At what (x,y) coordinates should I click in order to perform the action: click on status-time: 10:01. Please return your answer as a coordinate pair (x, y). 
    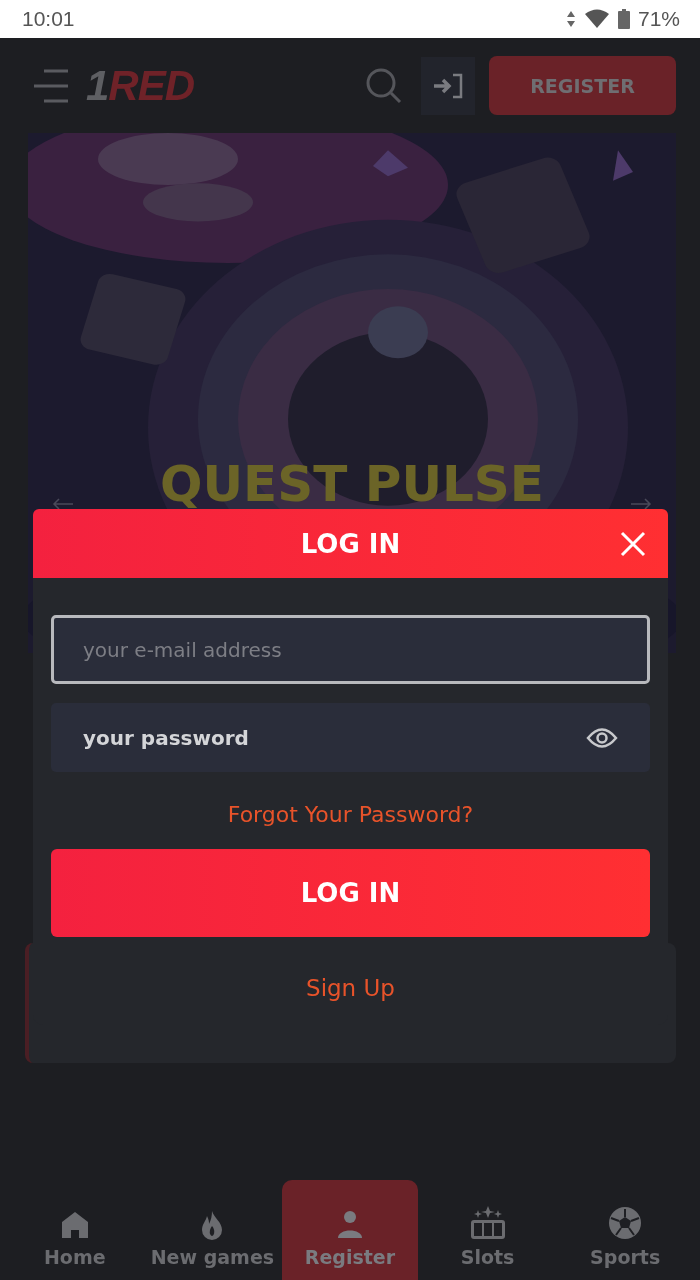
    Looking at the image, I should click on (48, 19).